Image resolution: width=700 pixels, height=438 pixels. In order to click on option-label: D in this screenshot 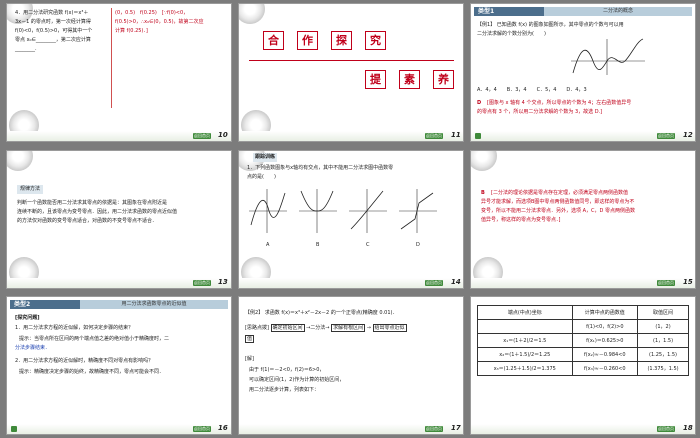, I will do `click(418, 245)`.